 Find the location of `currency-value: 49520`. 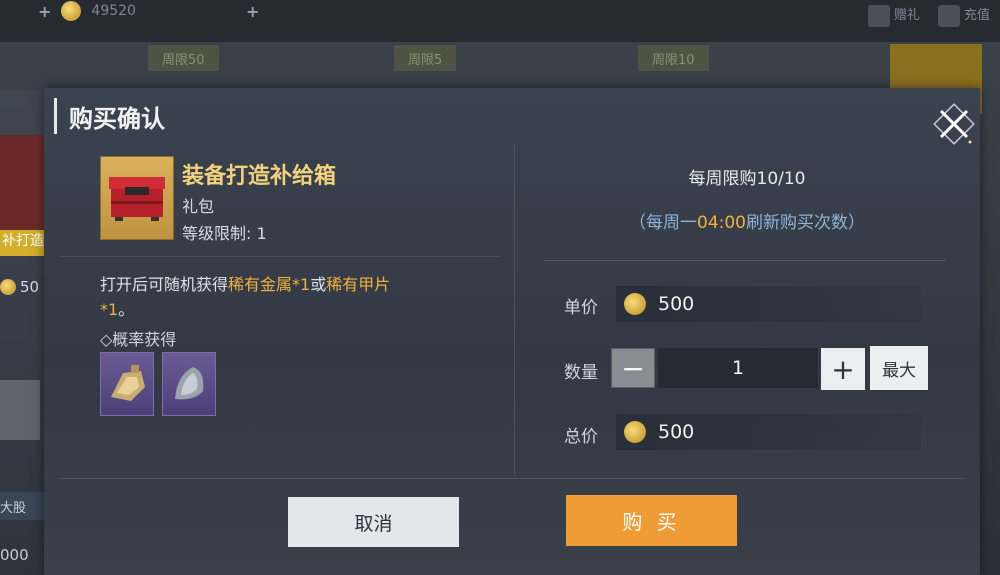

currency-value: 49520 is located at coordinates (113, 11).